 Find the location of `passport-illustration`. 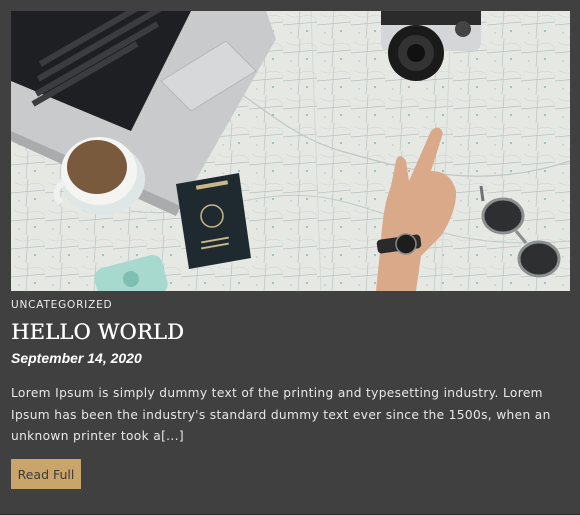

passport-illustration is located at coordinates (213, 221).